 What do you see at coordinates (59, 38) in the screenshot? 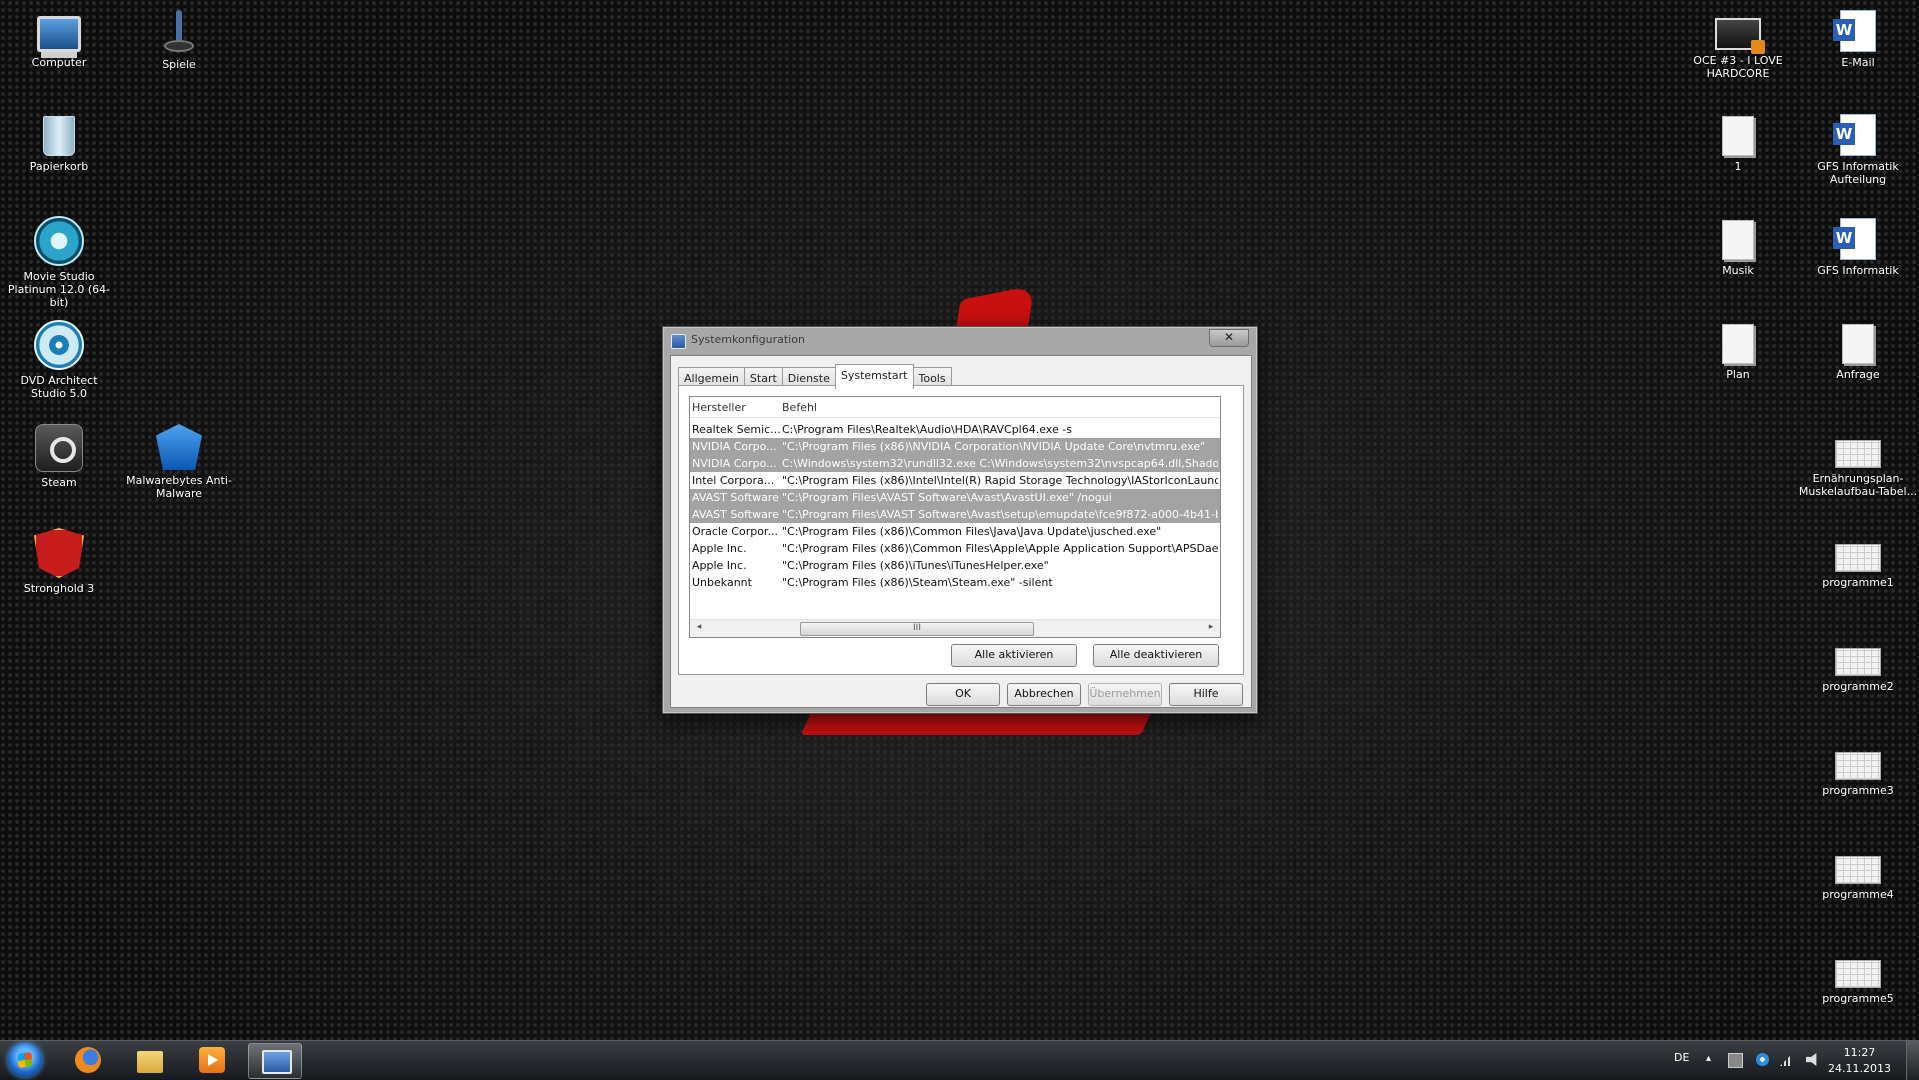
I see `desktop-icon-computer: Computer` at bounding box center [59, 38].